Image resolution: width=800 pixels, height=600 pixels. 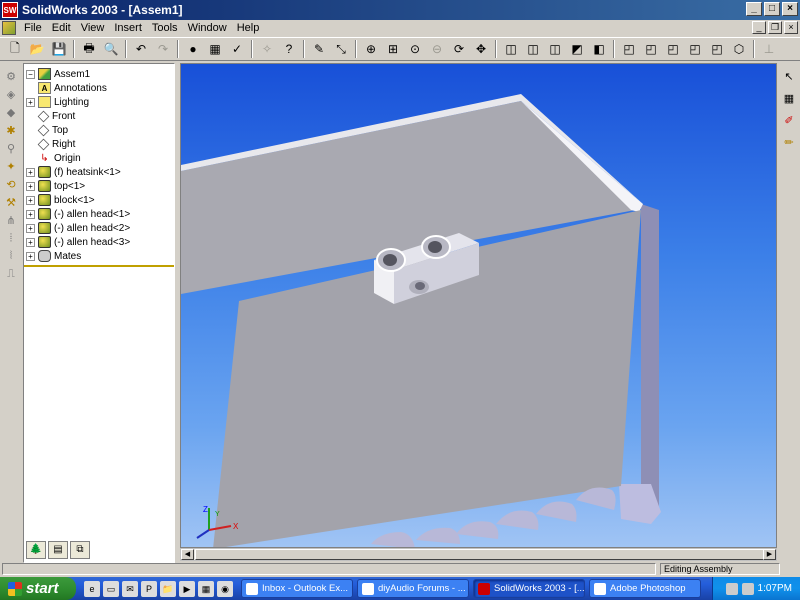 I want to click on clock: 1:07PM, so click(x=775, y=588).